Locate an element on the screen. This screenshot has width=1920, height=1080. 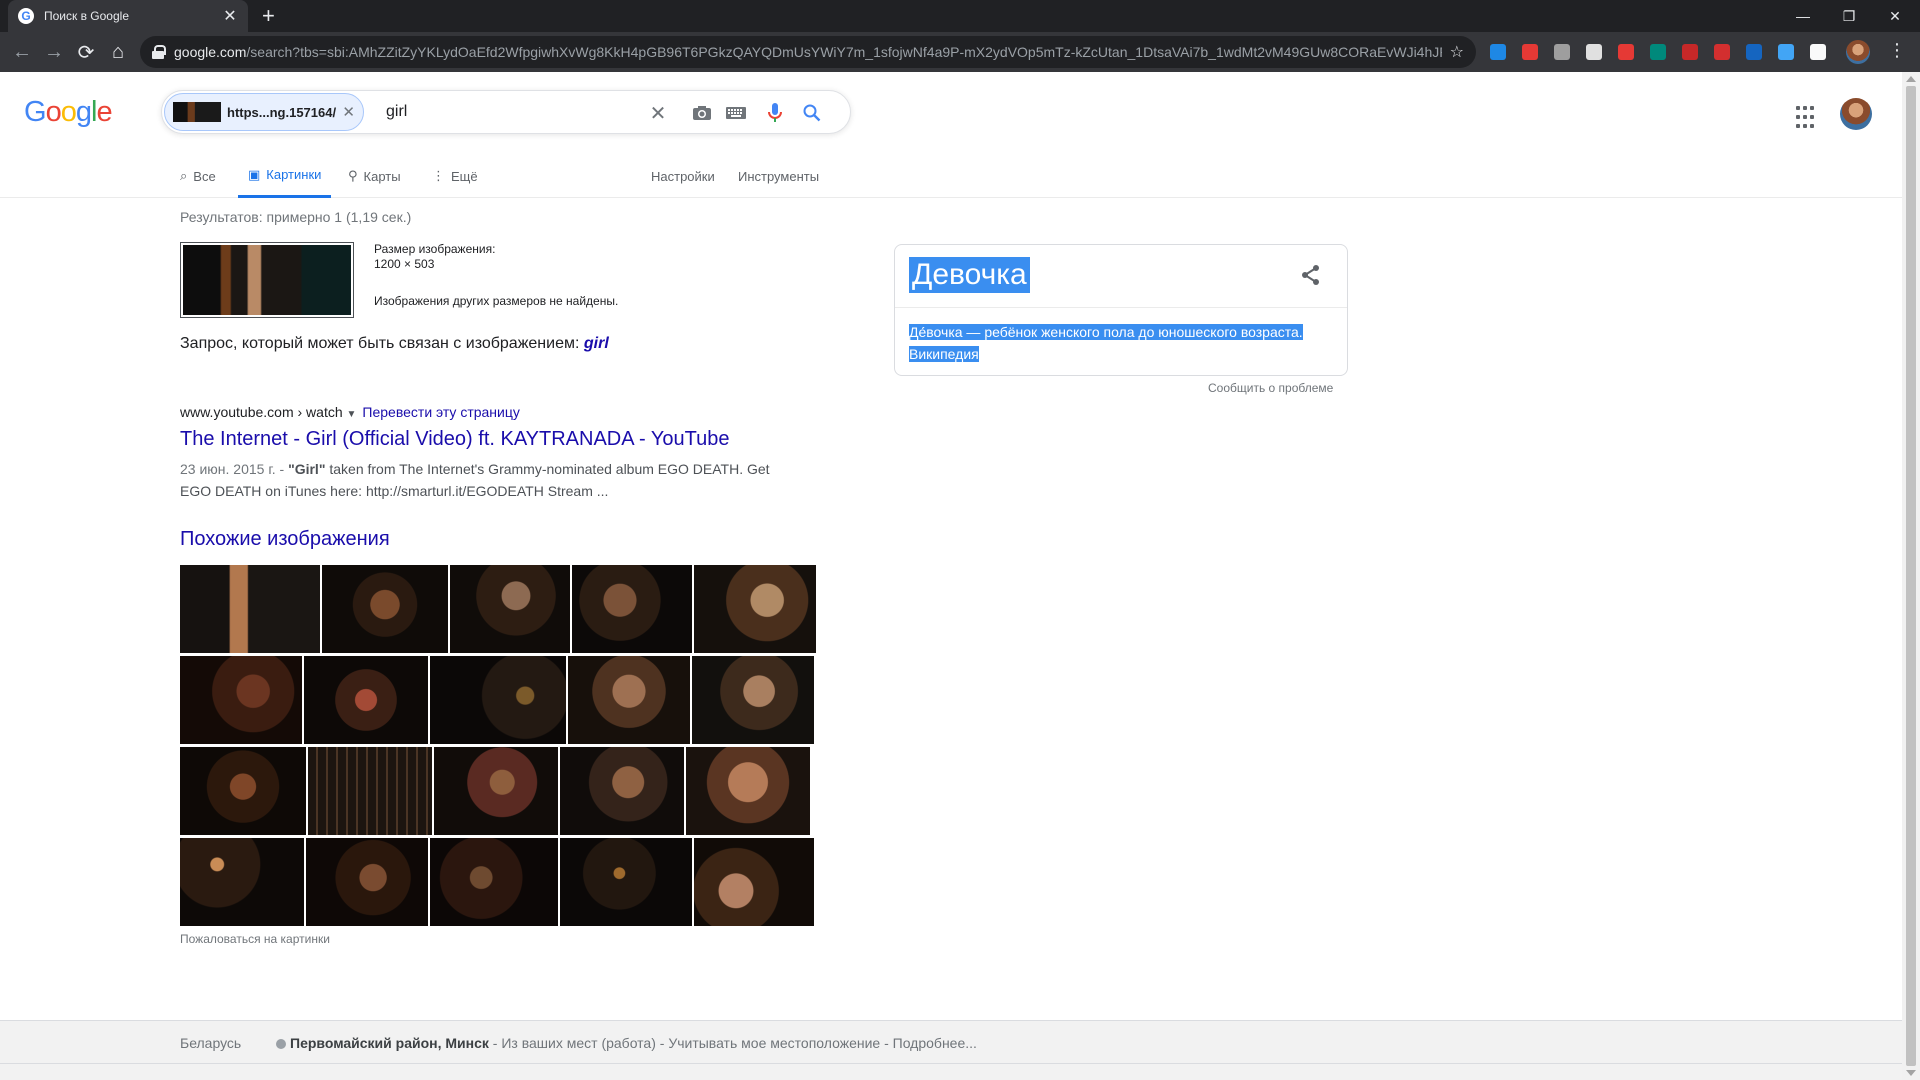
search-by-image-chip: https...ng.157164/ ✕ is located at coordinates (264, 112).